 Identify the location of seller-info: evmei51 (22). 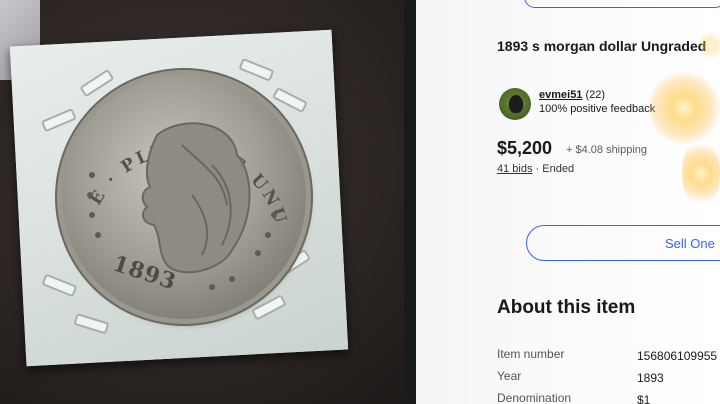
(572, 95).